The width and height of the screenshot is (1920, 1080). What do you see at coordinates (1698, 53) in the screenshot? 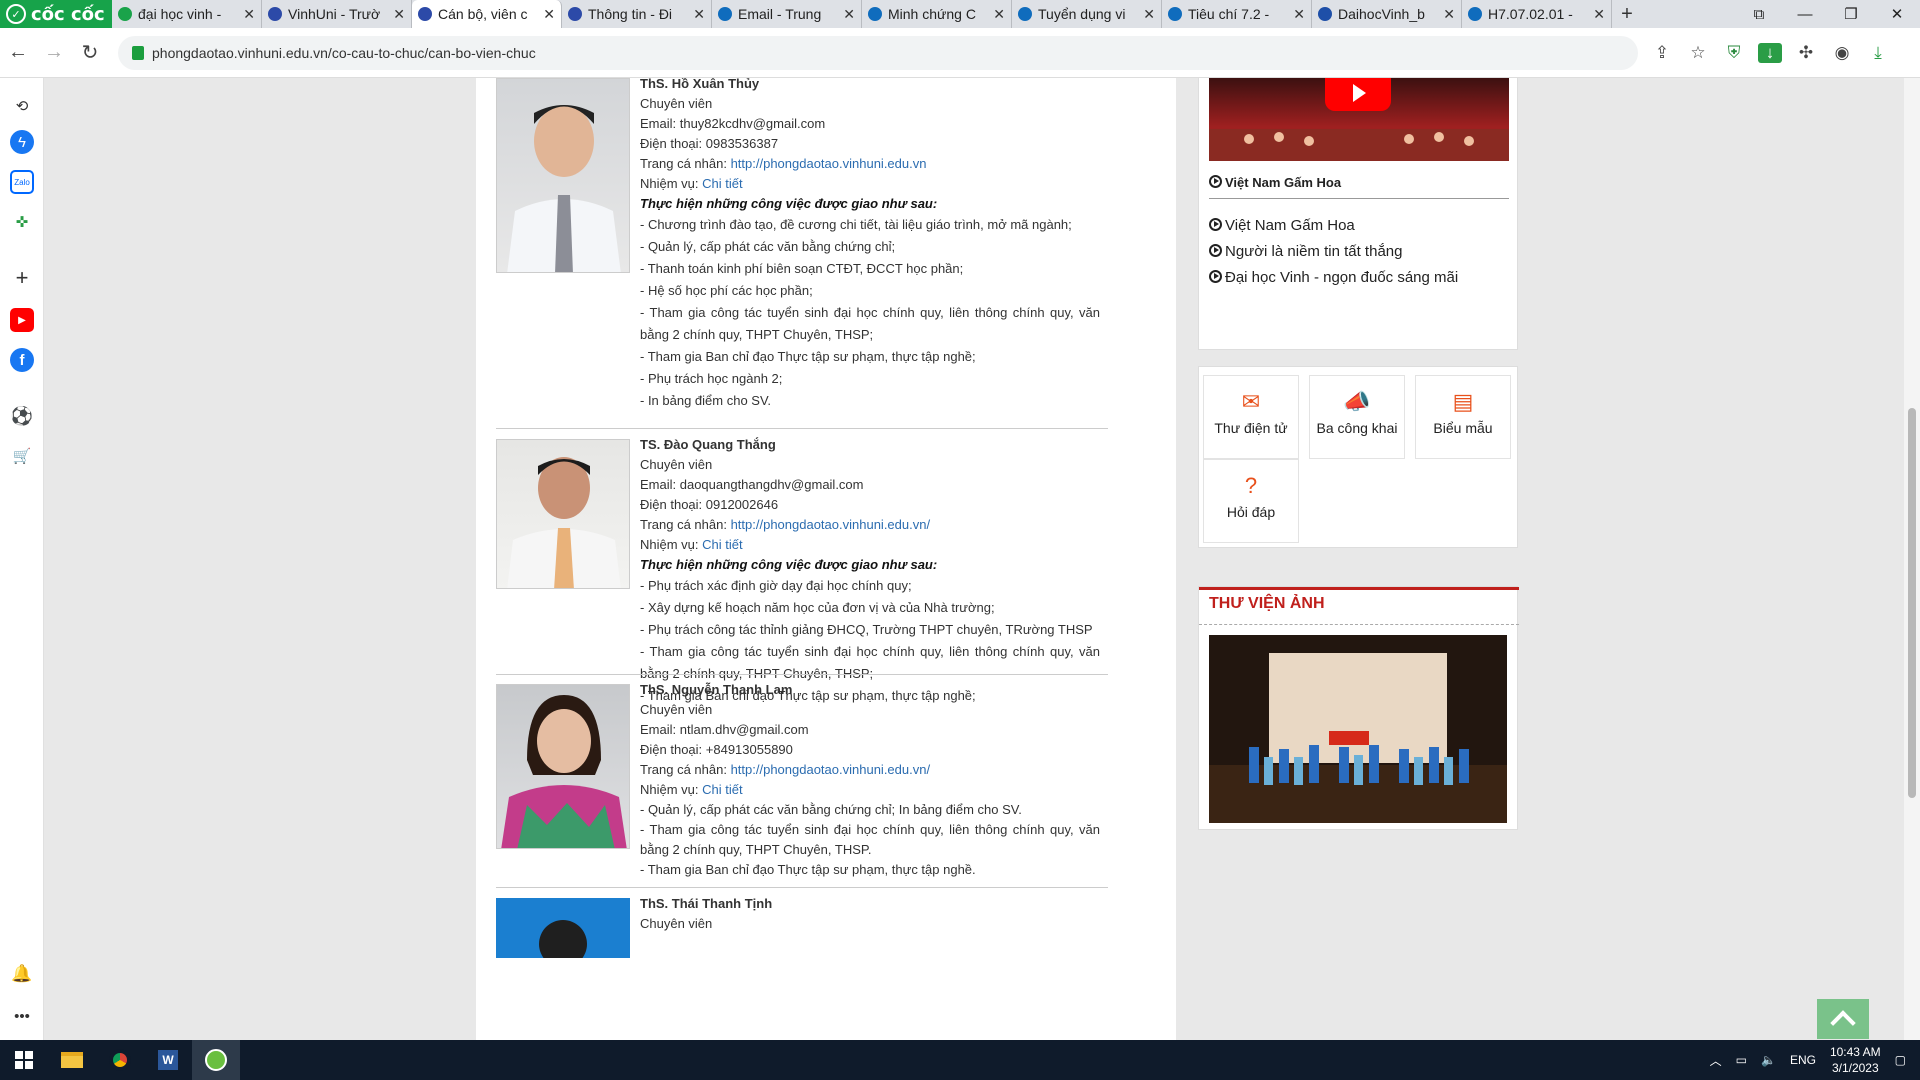
I see `bookmark-star-icon: ☆` at bounding box center [1698, 53].